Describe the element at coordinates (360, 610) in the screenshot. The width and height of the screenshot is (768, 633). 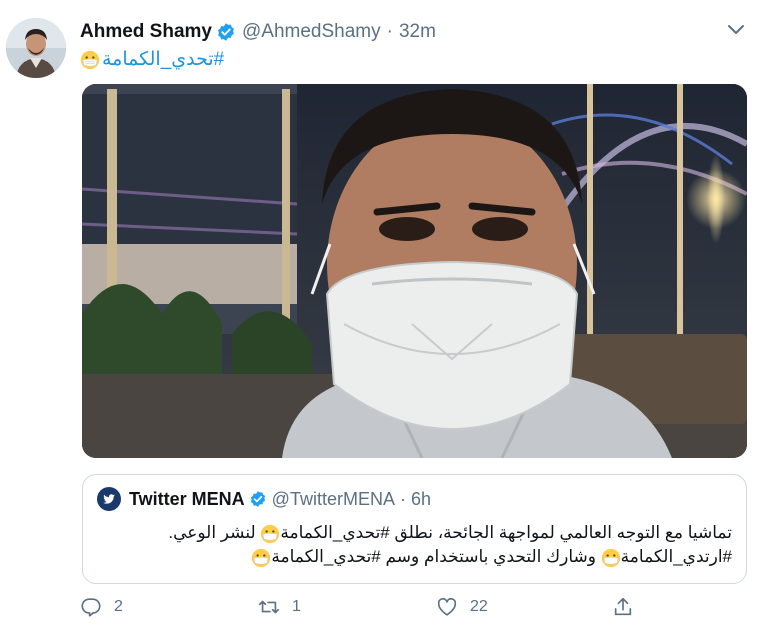
I see `tweet-actions: 2 1 22` at that location.